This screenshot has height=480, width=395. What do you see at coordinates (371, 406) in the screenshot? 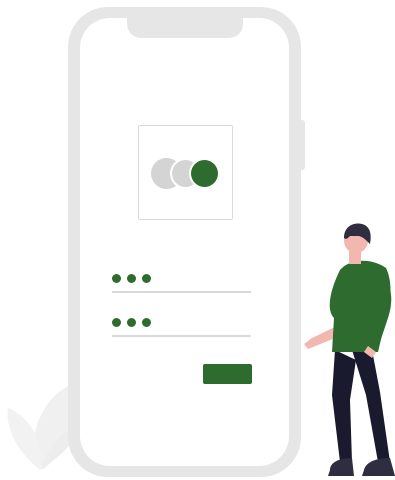
I see `person-right-leg` at bounding box center [371, 406].